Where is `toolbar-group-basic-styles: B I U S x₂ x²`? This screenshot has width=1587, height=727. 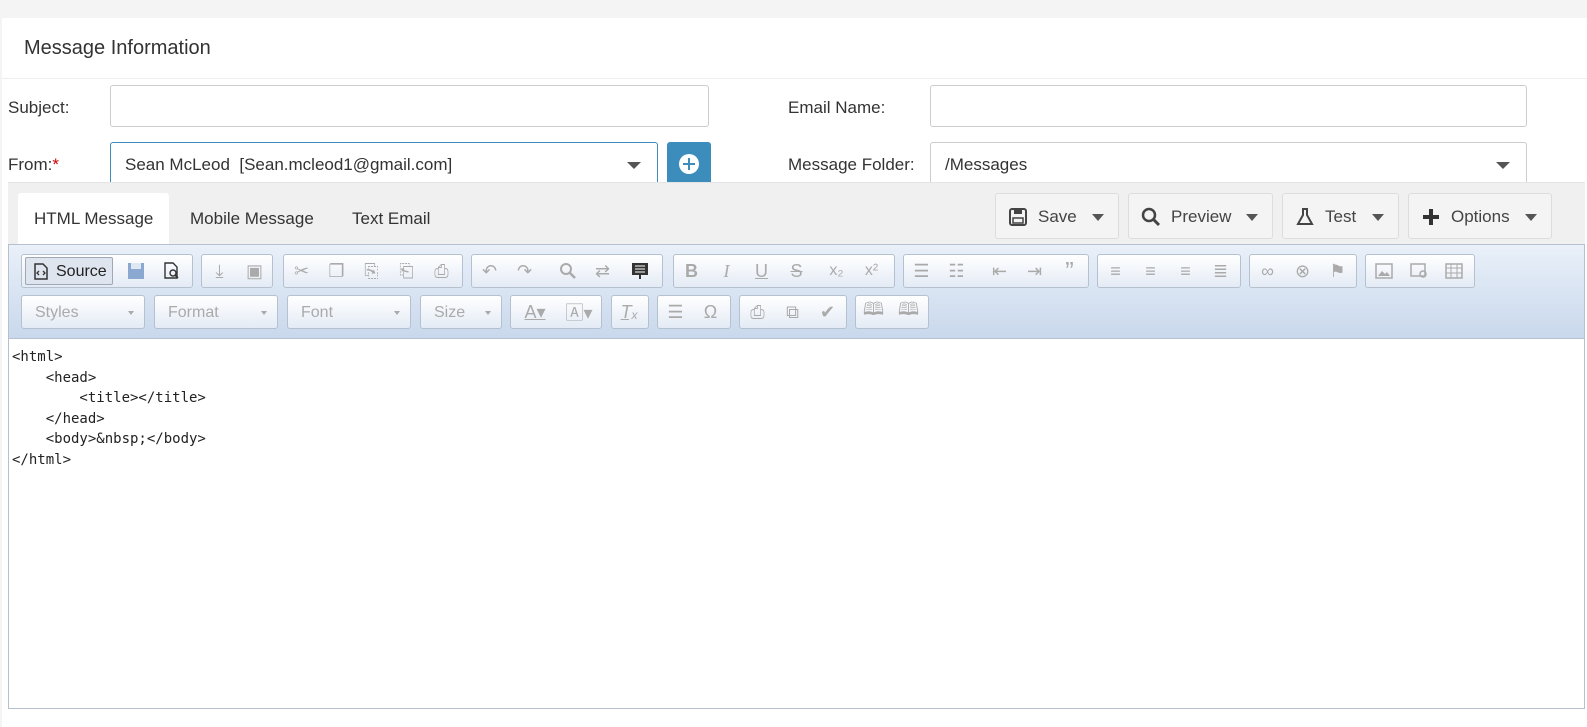
toolbar-group-basic-styles: B I U S x₂ x² is located at coordinates (784, 271).